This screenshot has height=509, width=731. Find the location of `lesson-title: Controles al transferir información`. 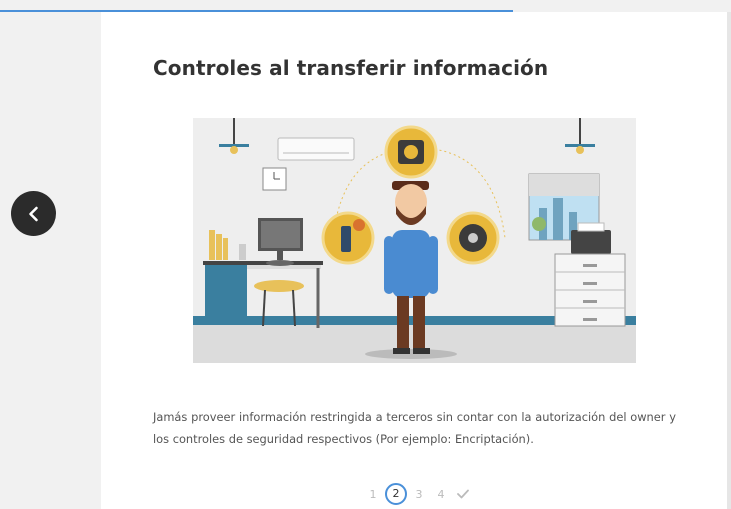

lesson-title: Controles al transferir información is located at coordinates (351, 68).